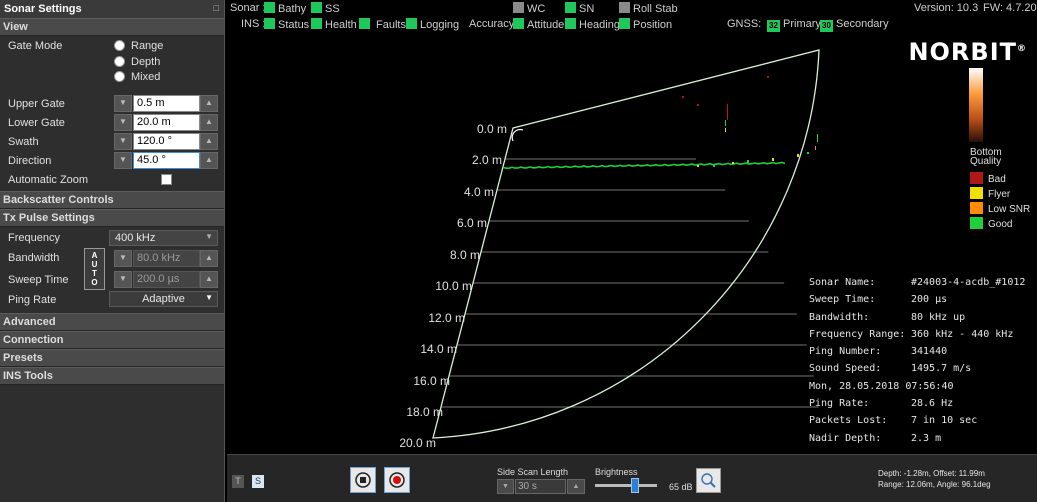 The height and width of the screenshot is (502, 1037). Describe the element at coordinates (112, 200) in the screenshot. I see `section-backscatter: Backscatter Controls` at that location.